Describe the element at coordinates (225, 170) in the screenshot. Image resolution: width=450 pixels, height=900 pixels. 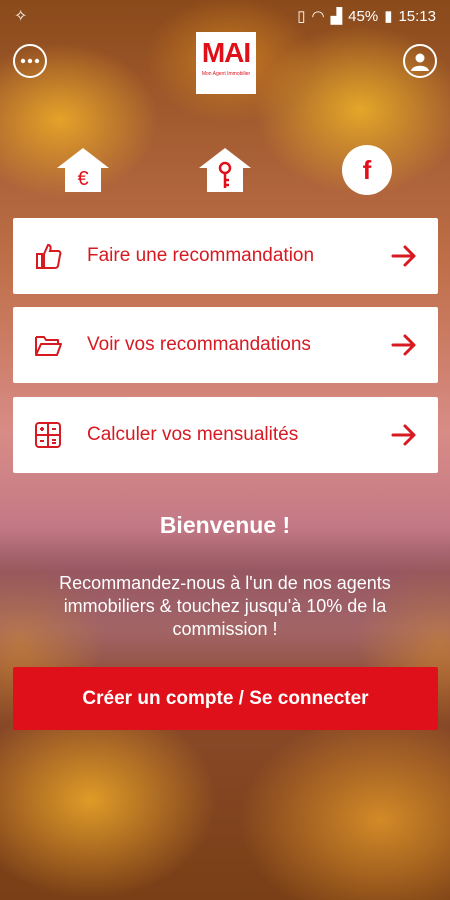
I see `key-house-icon` at that location.